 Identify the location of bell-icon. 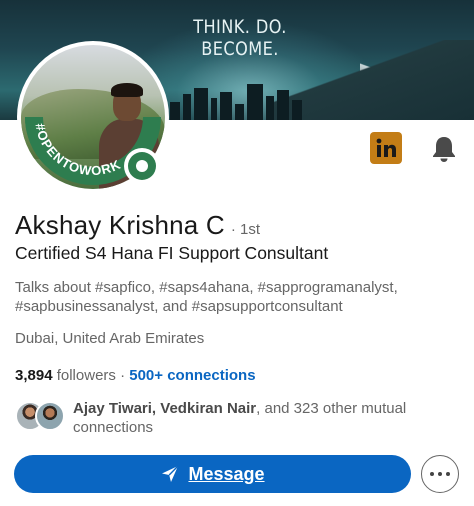
(444, 149).